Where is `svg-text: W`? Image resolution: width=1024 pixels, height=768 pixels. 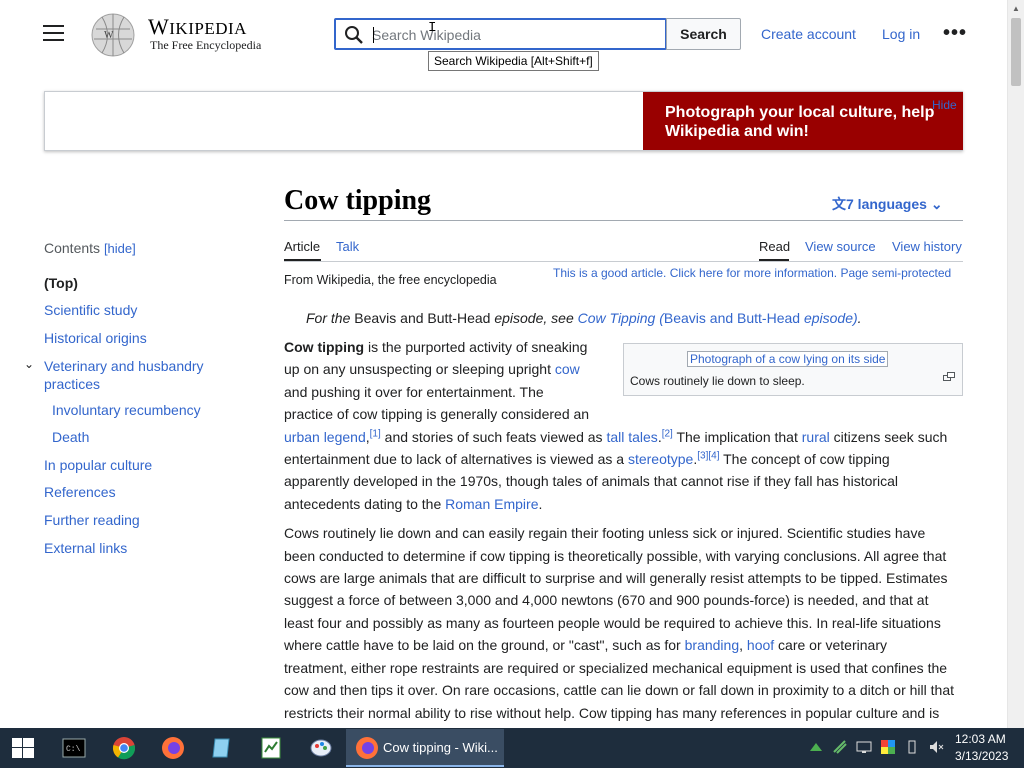
svg-text: W is located at coordinates (109, 35).